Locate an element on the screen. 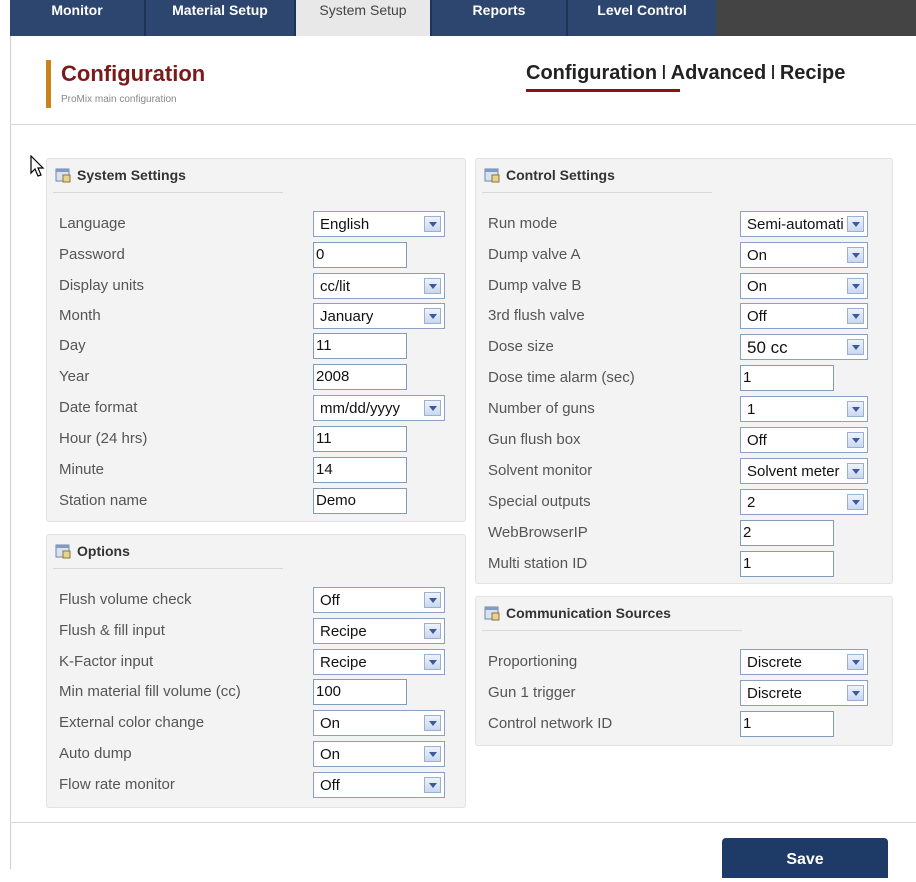 This screenshot has height=882, width=916. tab-material-setup-label: Material Setup is located at coordinates (220, 10).